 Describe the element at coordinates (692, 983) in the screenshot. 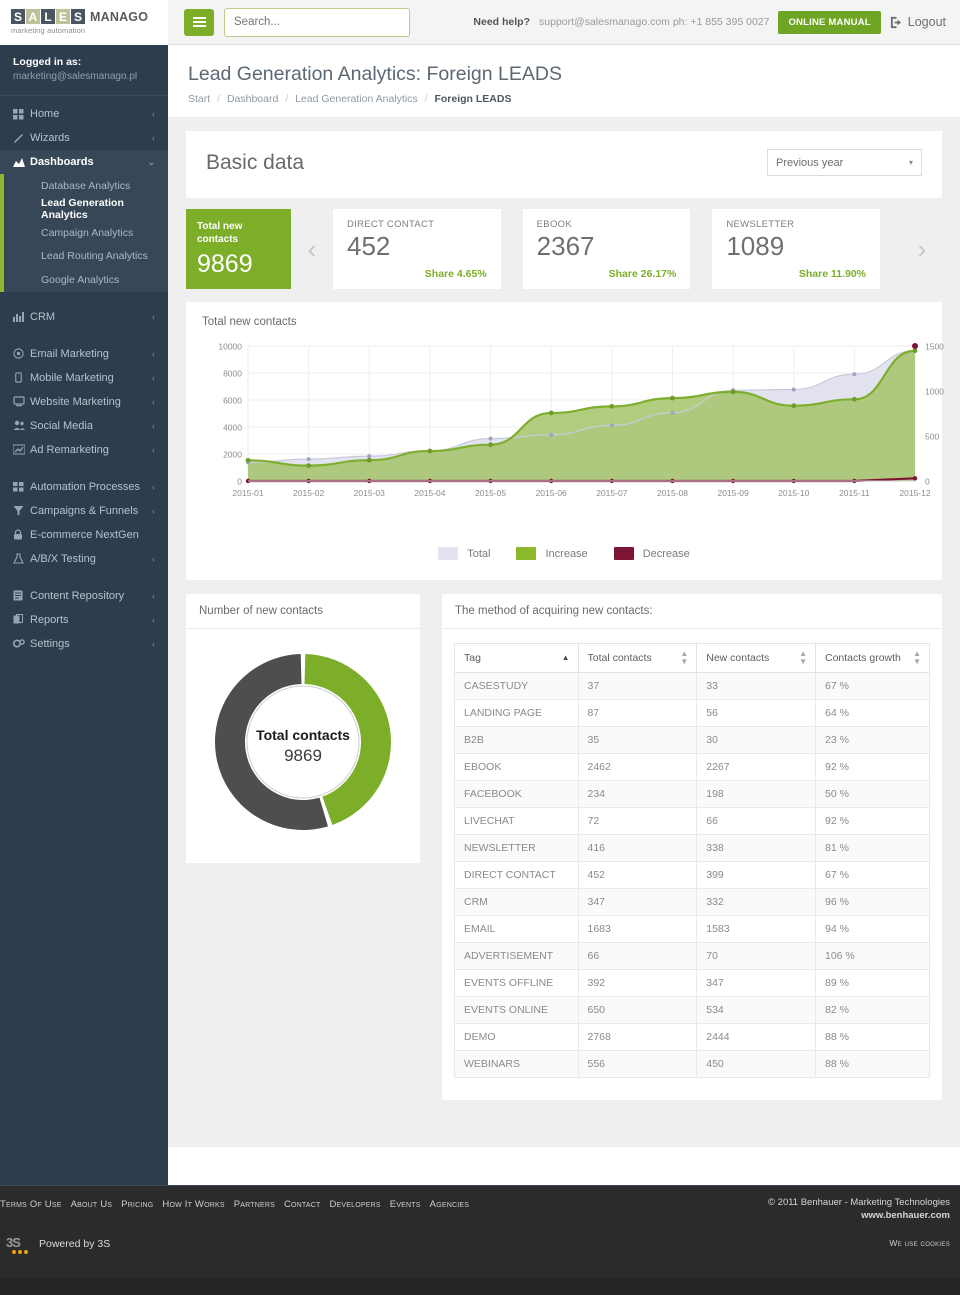

I see `table-row: EVENTS OFFLINE 392 347 89 %` at that location.